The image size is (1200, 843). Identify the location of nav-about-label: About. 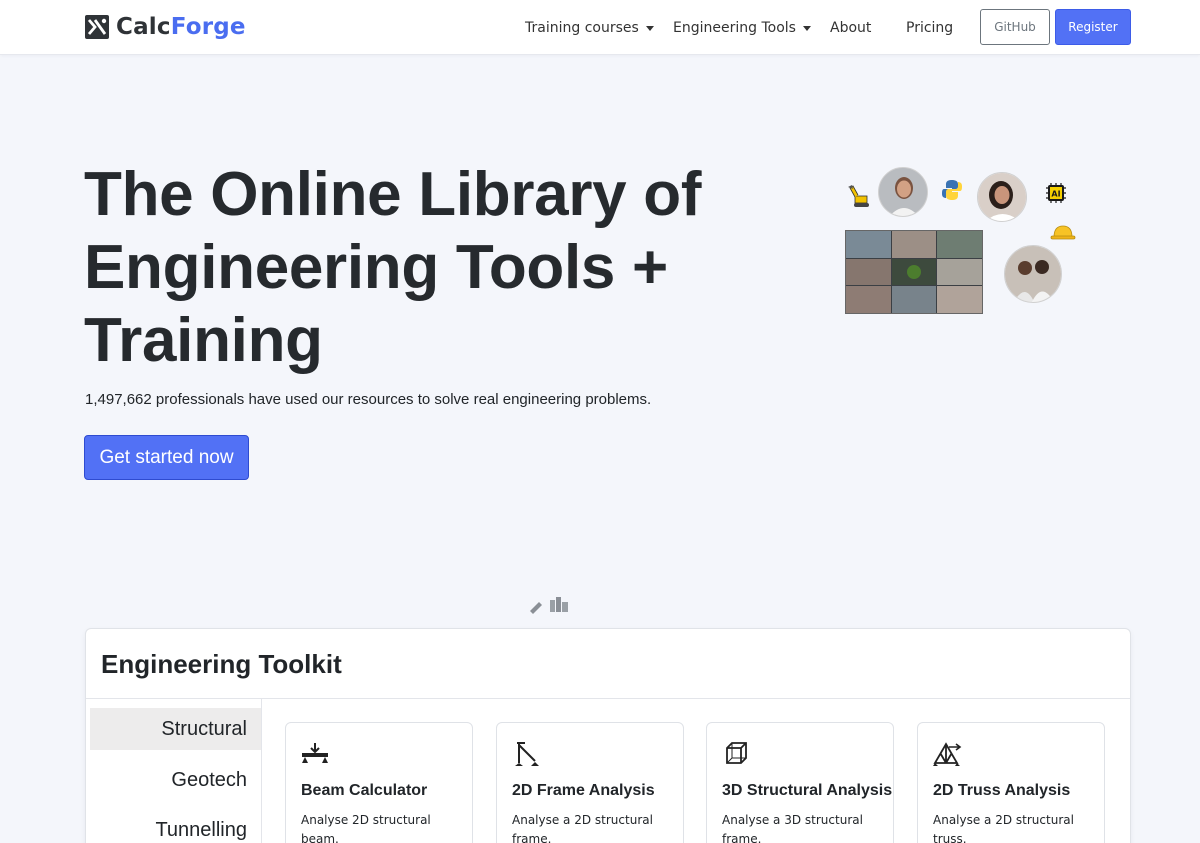
(851, 28).